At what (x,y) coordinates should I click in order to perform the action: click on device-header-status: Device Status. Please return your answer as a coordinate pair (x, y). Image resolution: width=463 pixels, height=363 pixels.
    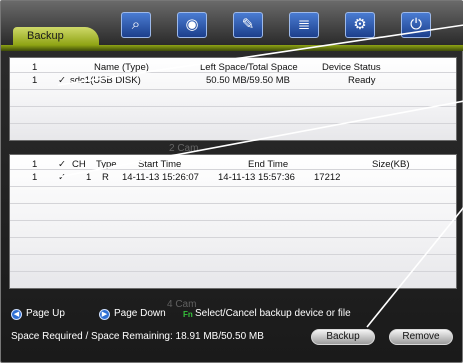
    Looking at the image, I should click on (351, 67).